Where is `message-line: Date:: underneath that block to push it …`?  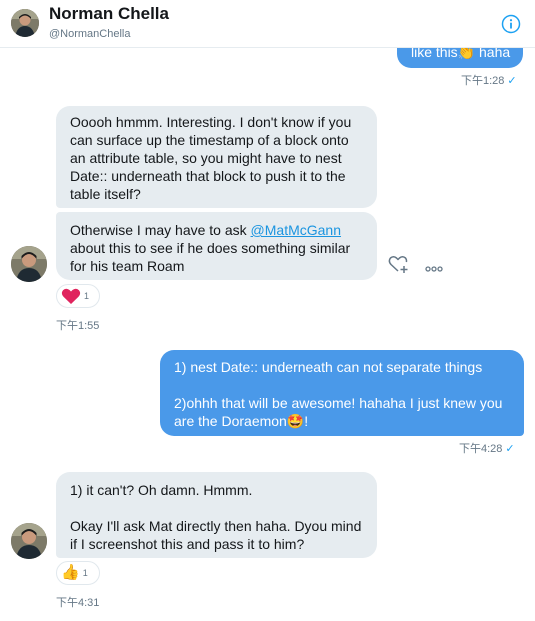 message-line: Date:: underneath that block to push it … is located at coordinates (208, 176).